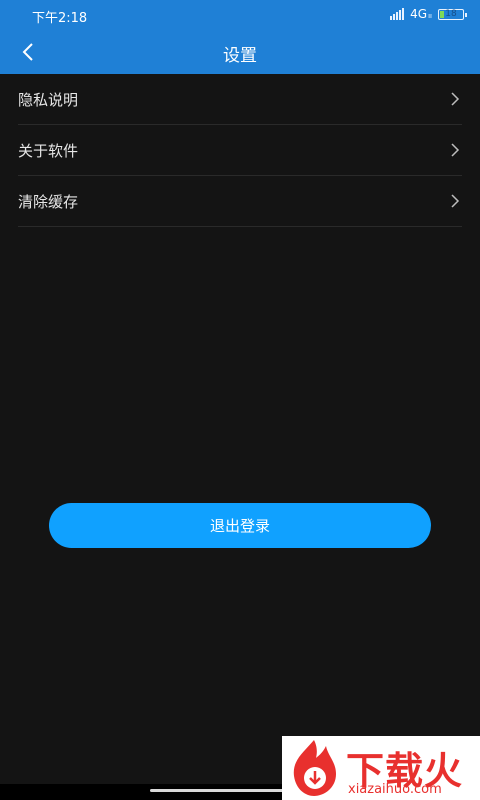 The width and height of the screenshot is (480, 800). What do you see at coordinates (48, 150) in the screenshot?
I see `settings-item-label: 关于软件` at bounding box center [48, 150].